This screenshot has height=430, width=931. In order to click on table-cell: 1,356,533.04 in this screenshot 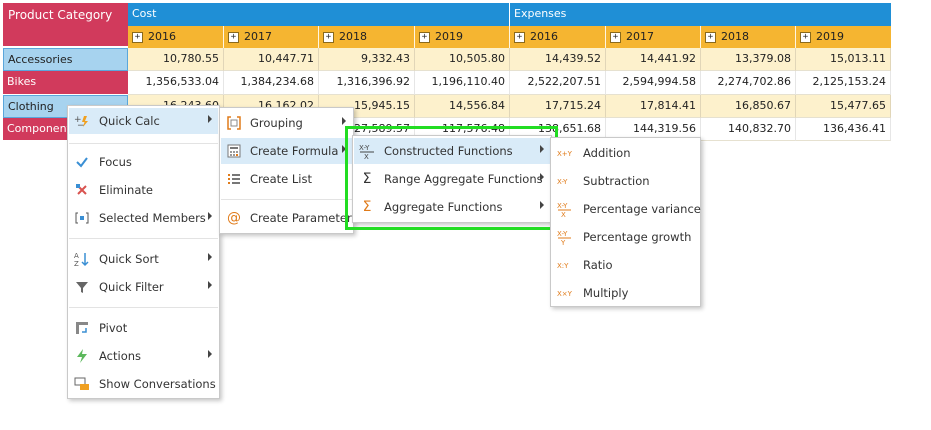, I will do `click(176, 83)`.